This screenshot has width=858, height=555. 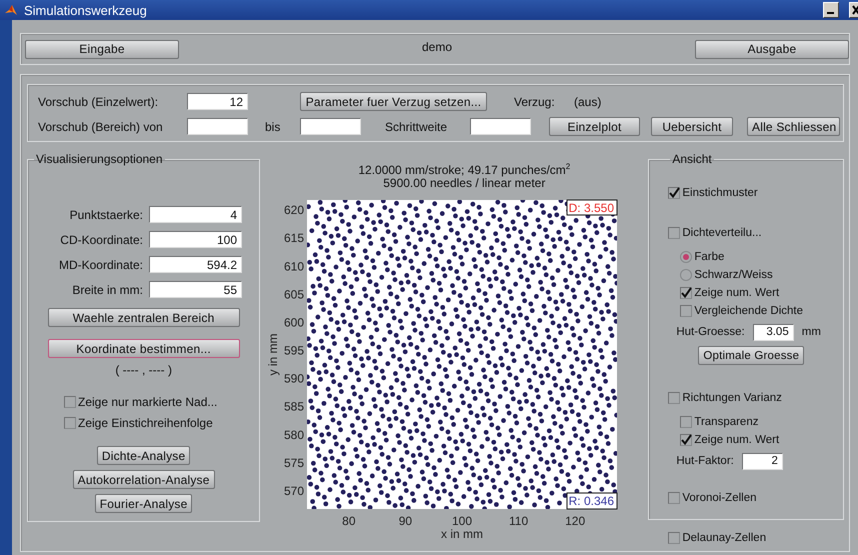 What do you see at coordinates (101, 265) in the screenshot?
I see `field-label: MD-Koordinate:` at bounding box center [101, 265].